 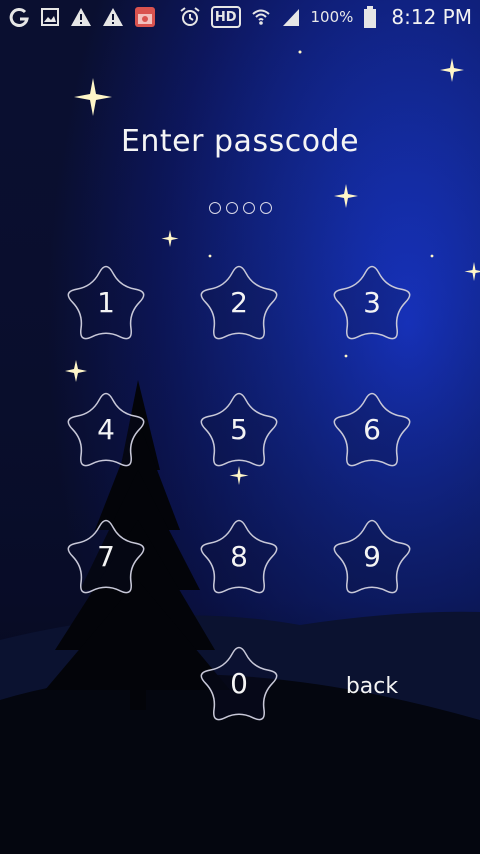 What do you see at coordinates (372, 304) in the screenshot?
I see `keypad-key-3: 3` at bounding box center [372, 304].